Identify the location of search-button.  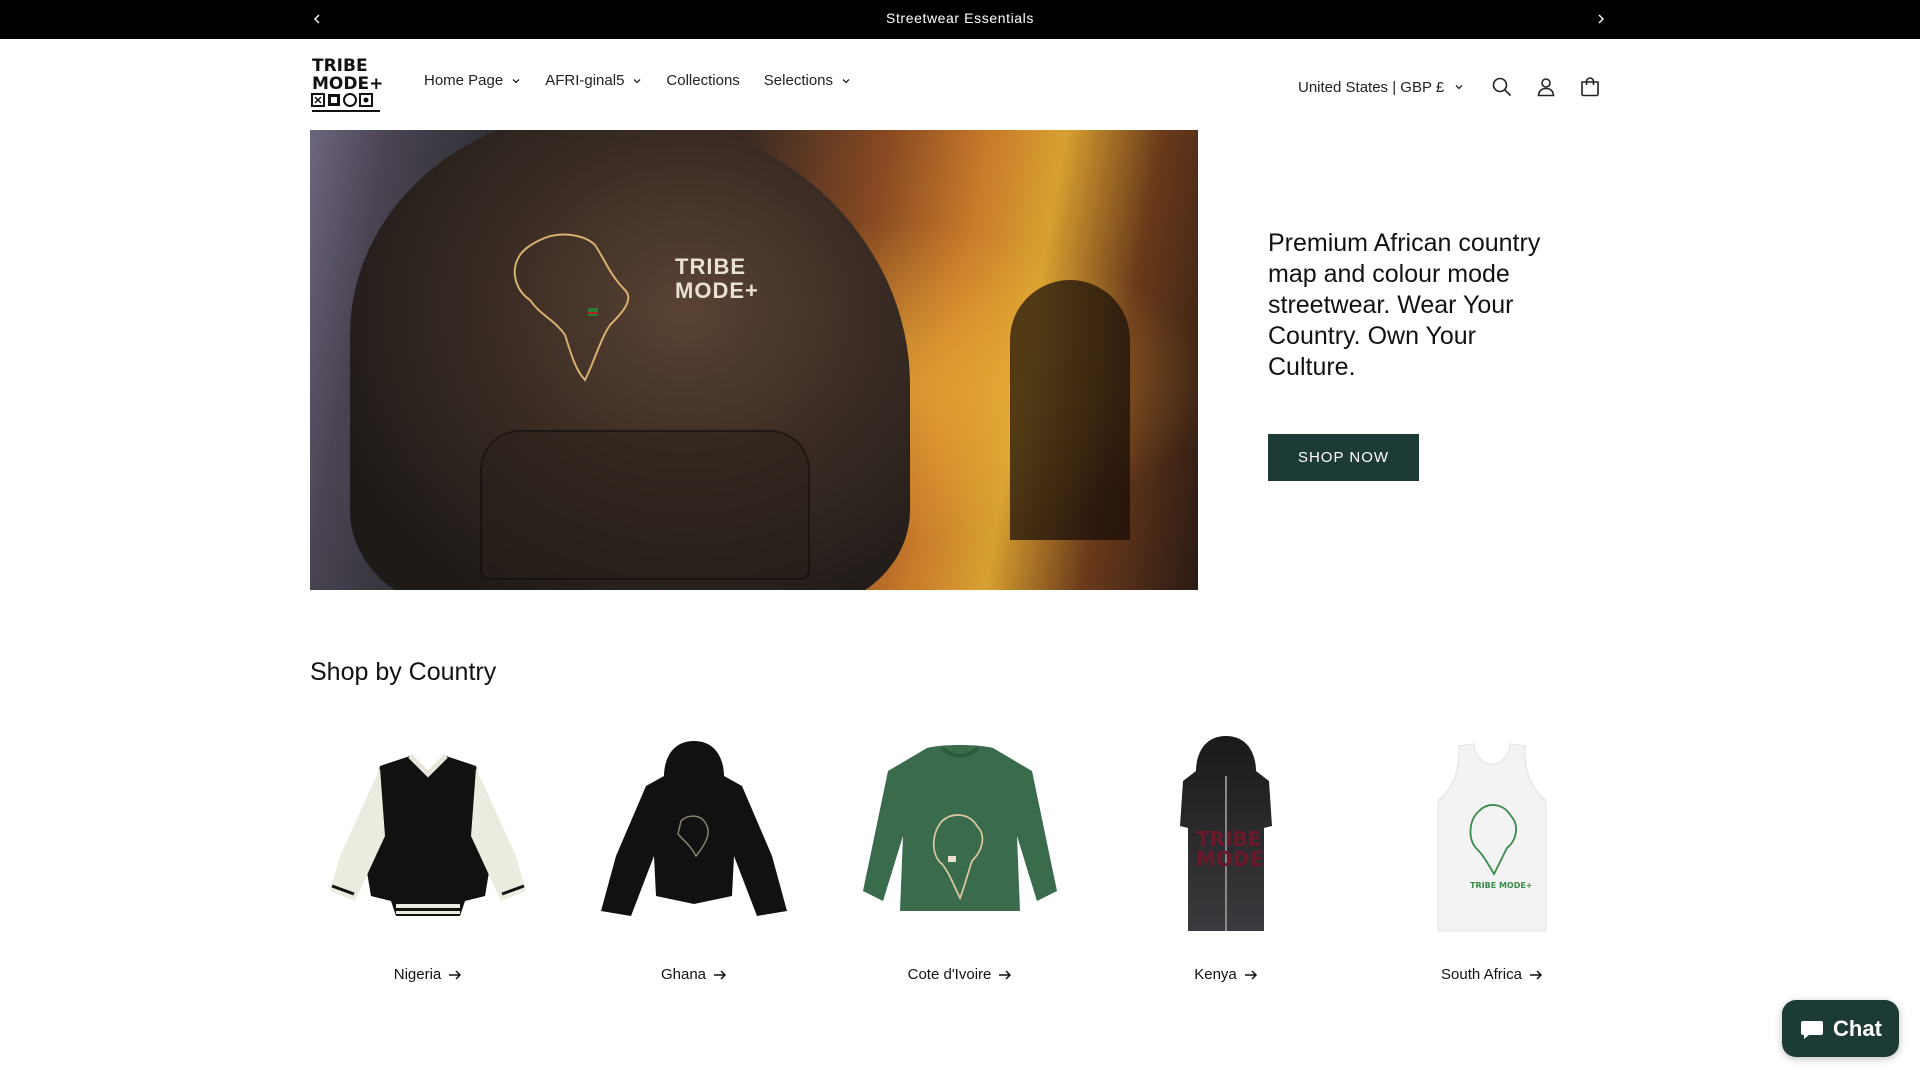
(1502, 87).